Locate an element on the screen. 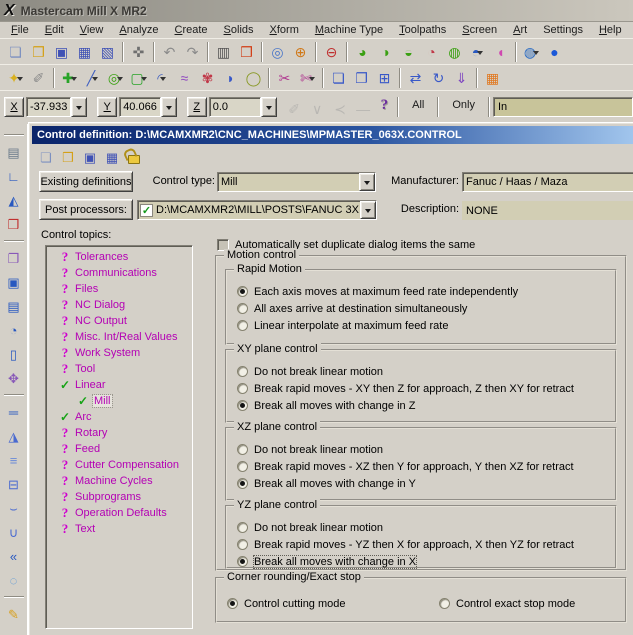  zoom-target-icon: ⊕ is located at coordinates (300, 51).